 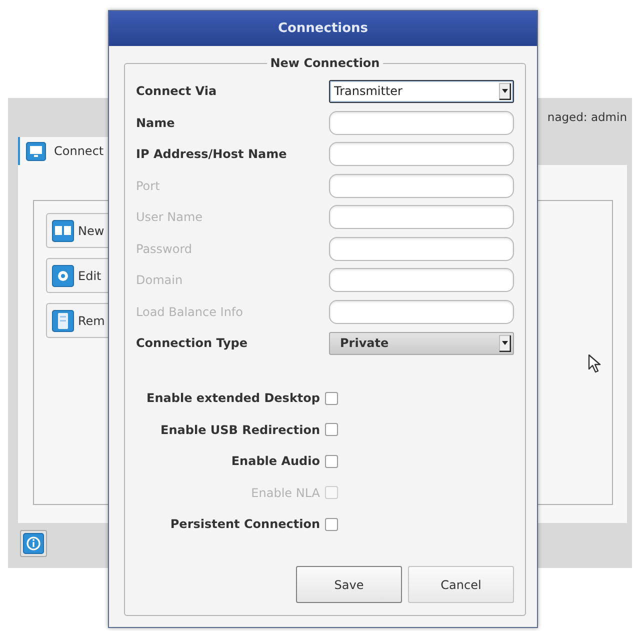 I want to click on toolbar-button: New, so click(x=77, y=230).